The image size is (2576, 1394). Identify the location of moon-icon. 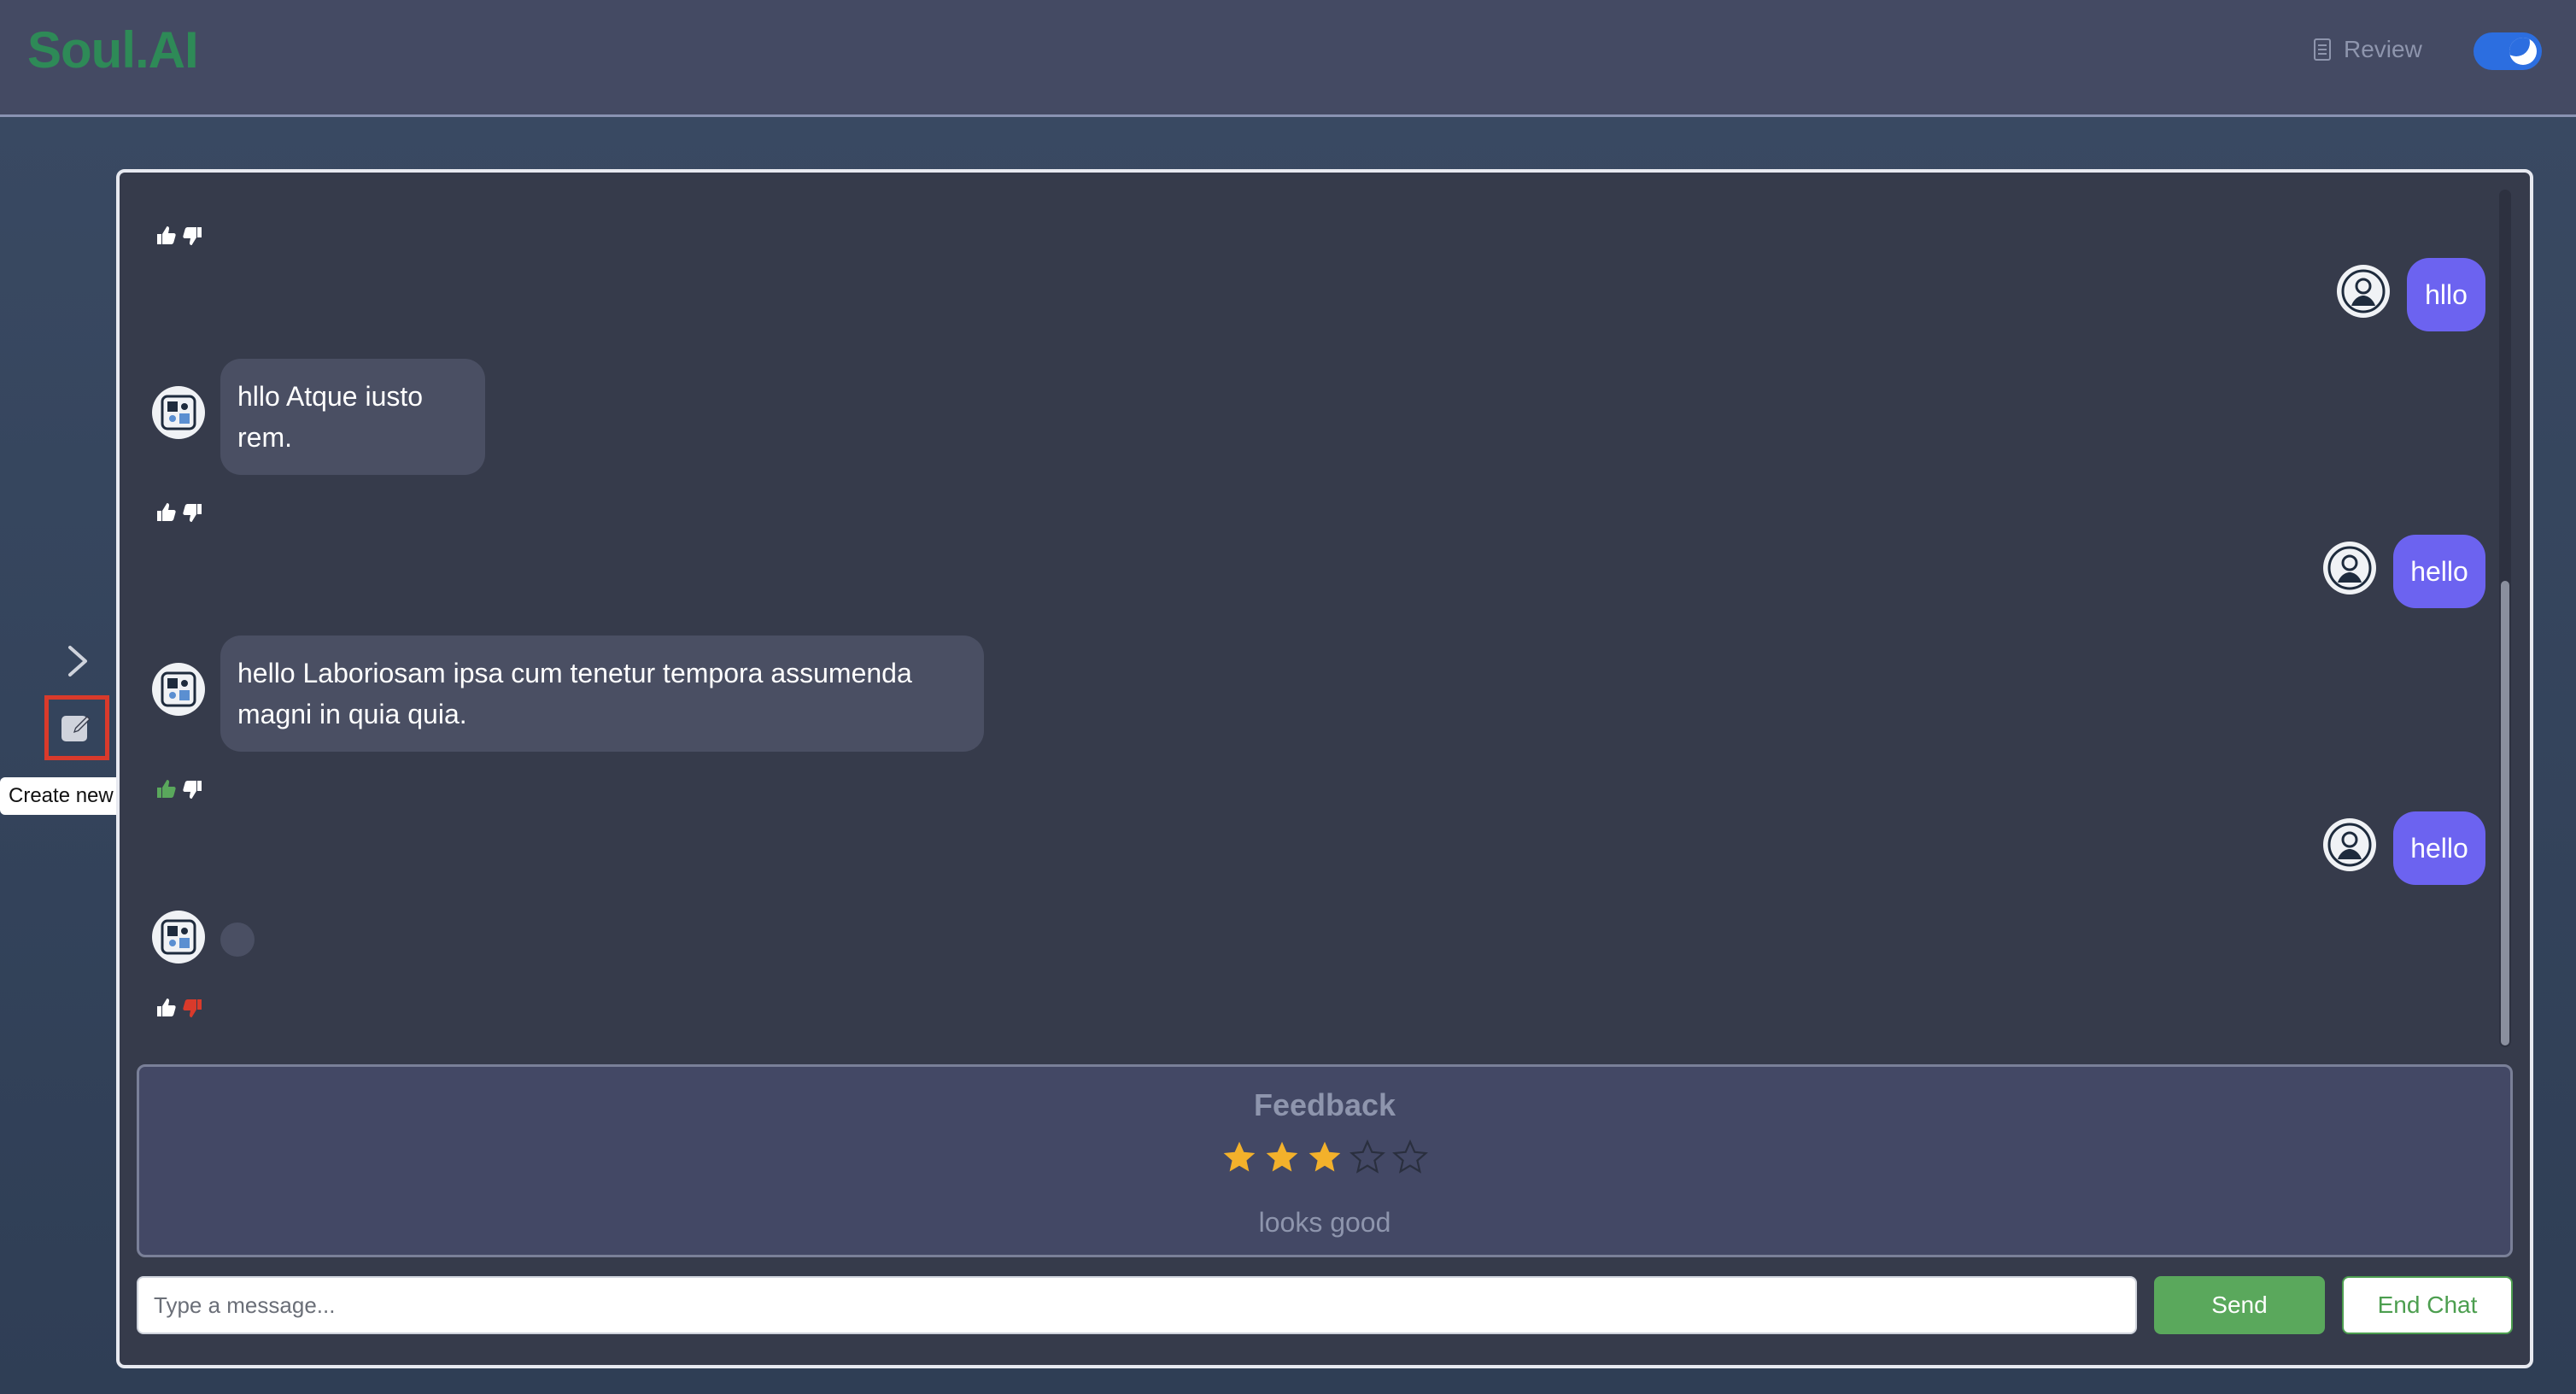
(2523, 51).